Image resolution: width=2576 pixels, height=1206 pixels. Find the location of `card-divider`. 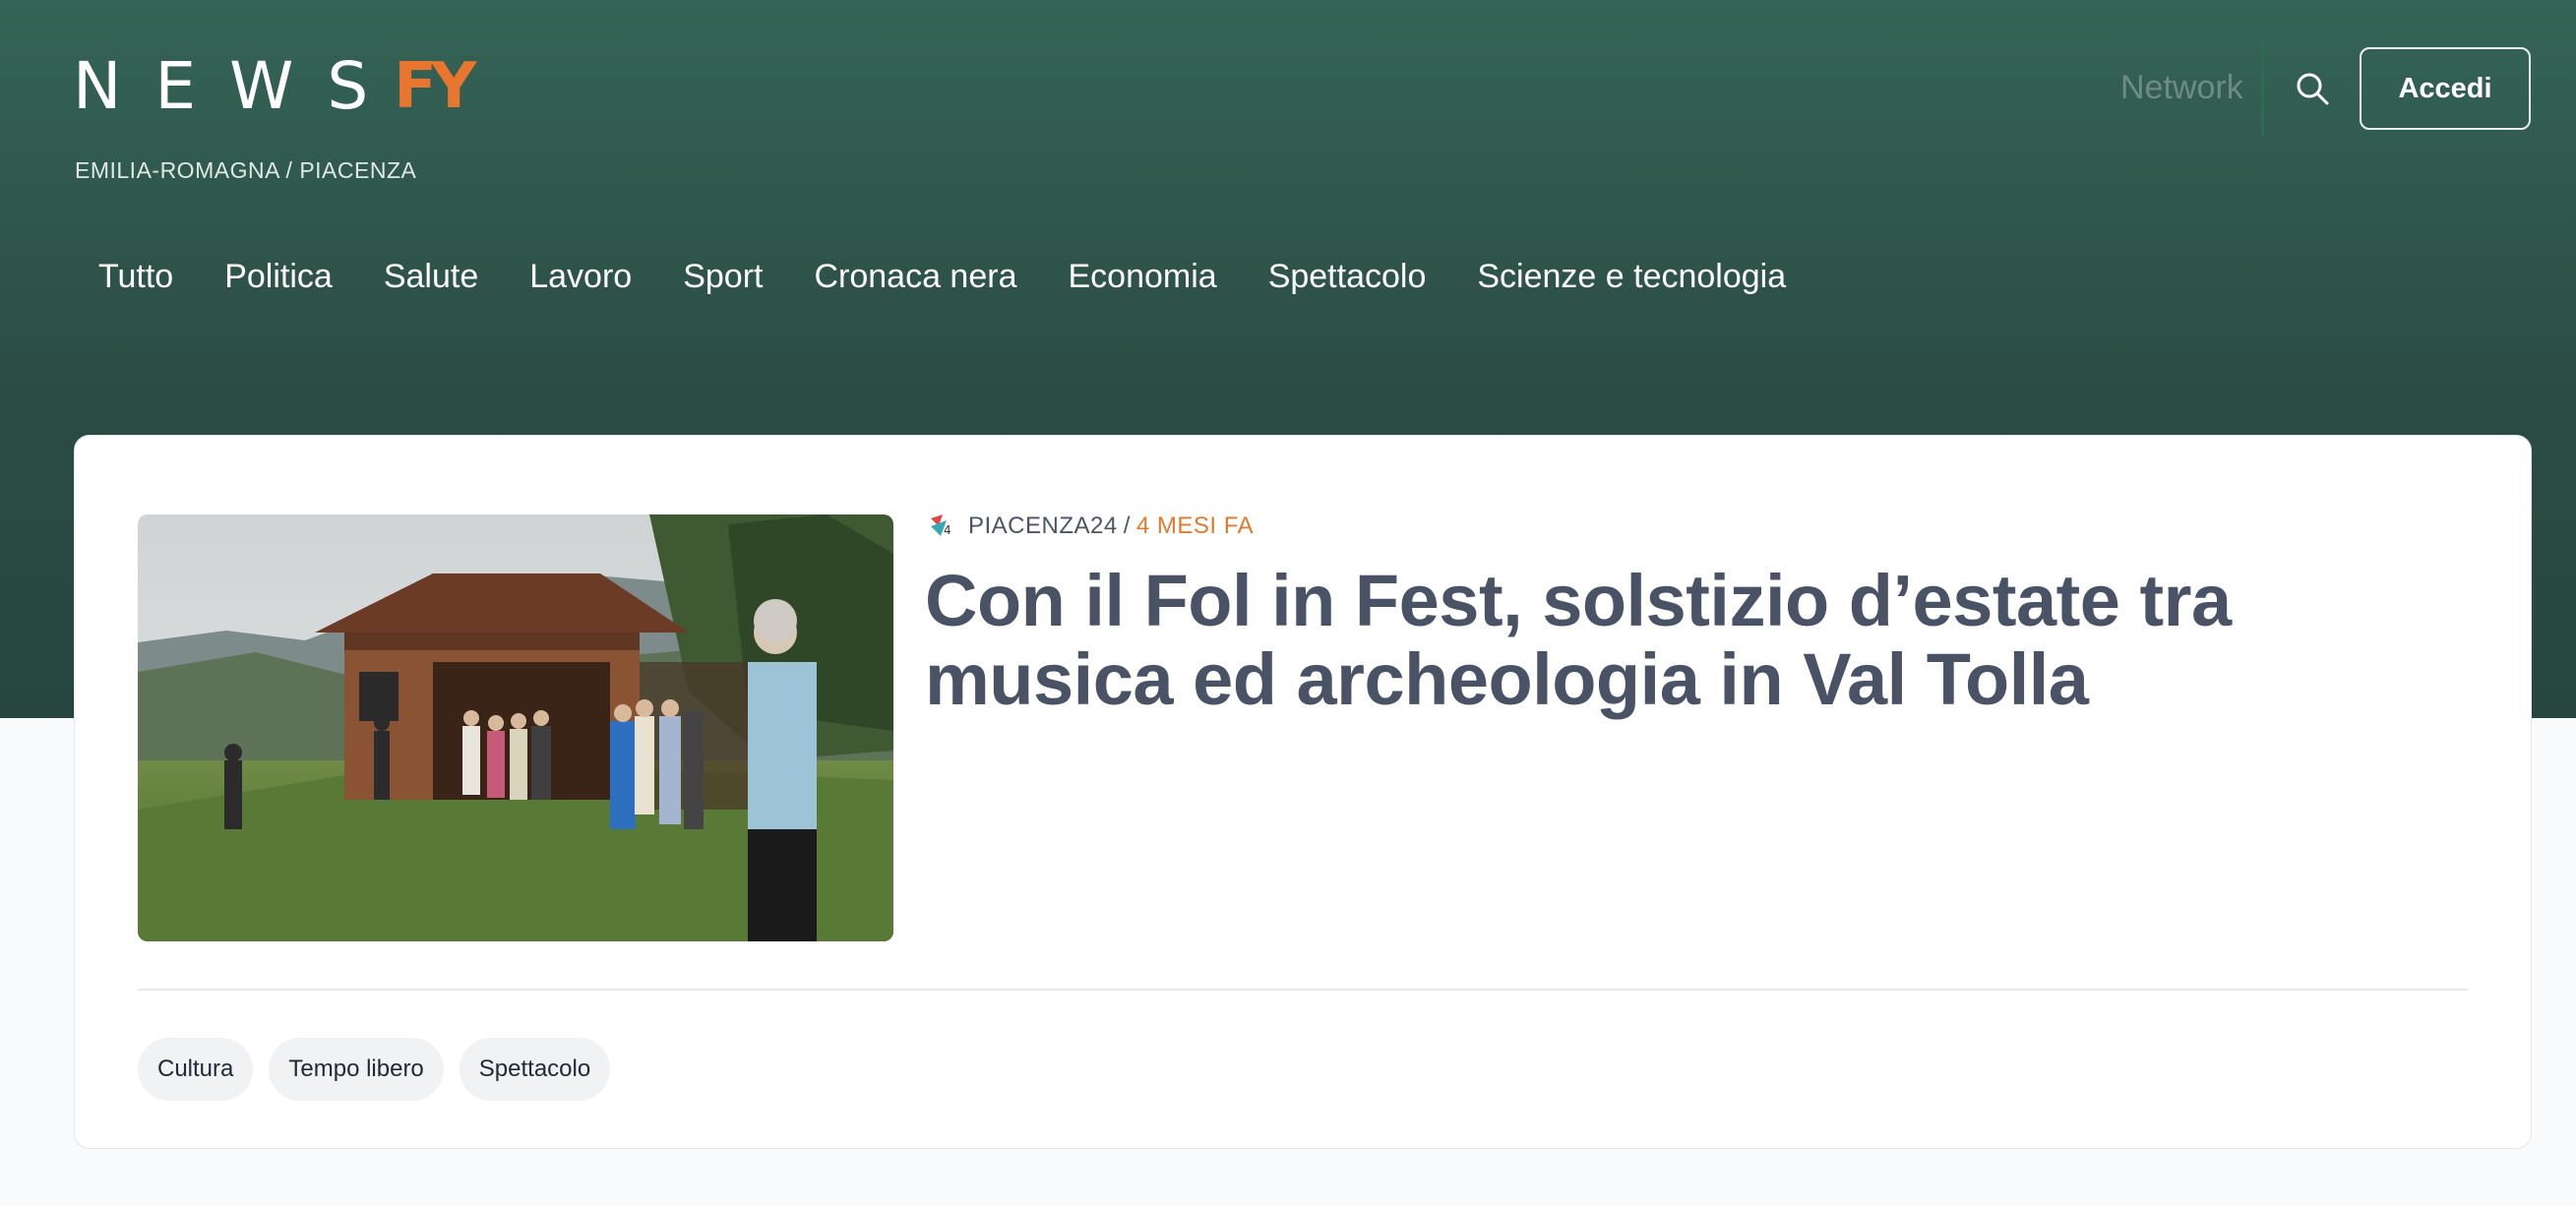

card-divider is located at coordinates (1303, 990).